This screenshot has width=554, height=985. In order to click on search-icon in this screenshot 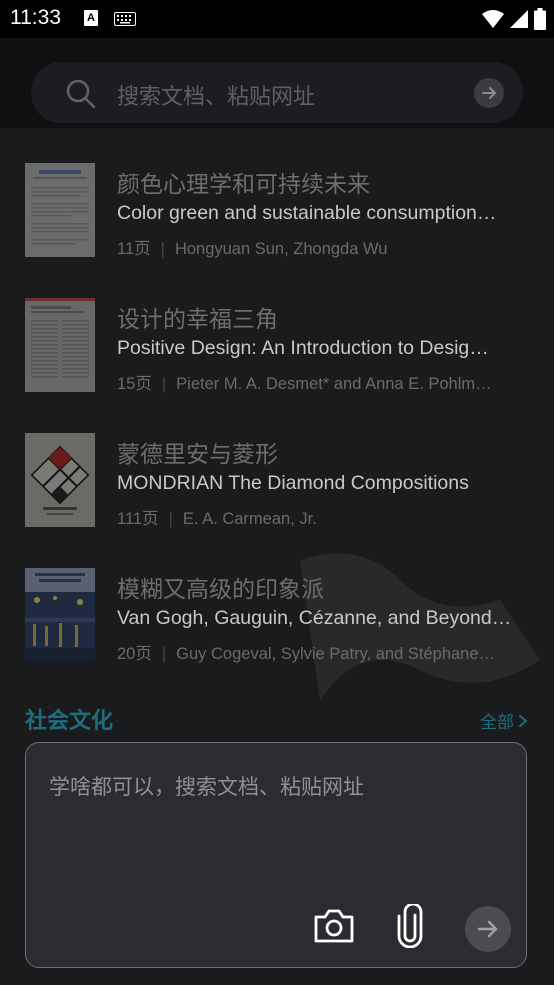, I will do `click(81, 96)`.